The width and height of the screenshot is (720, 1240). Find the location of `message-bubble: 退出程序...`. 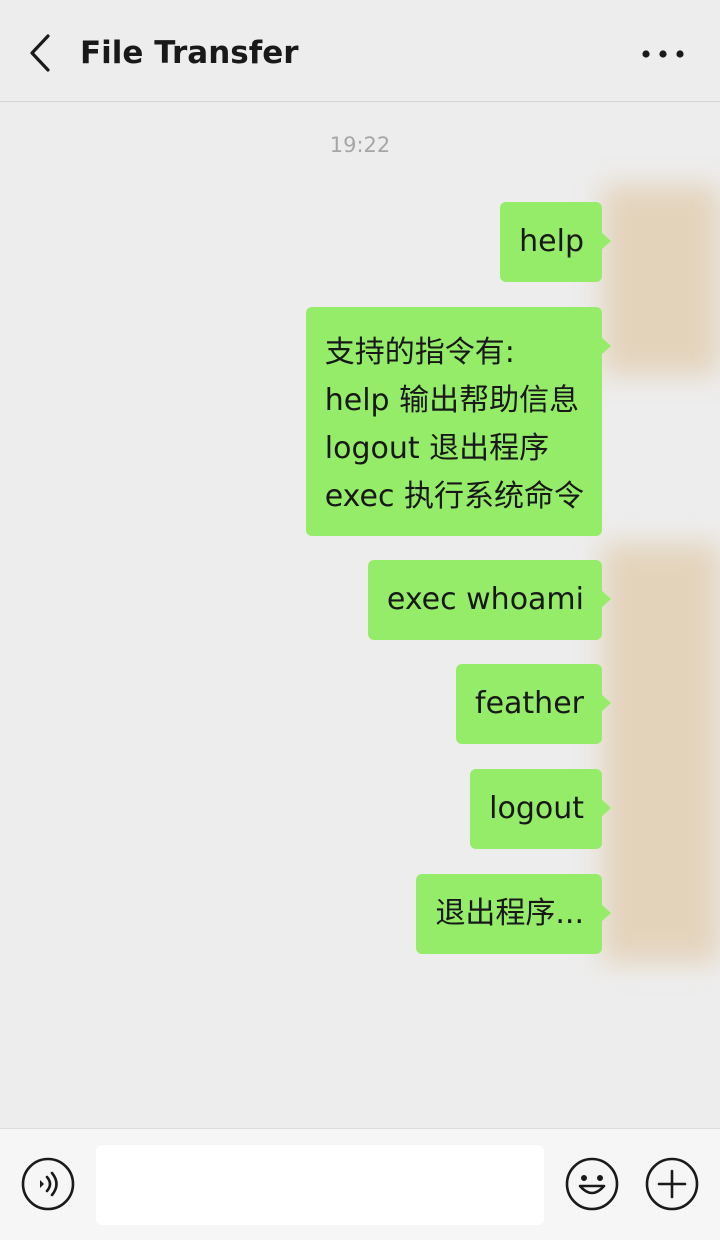

message-bubble: 退出程序... is located at coordinates (513, 914).